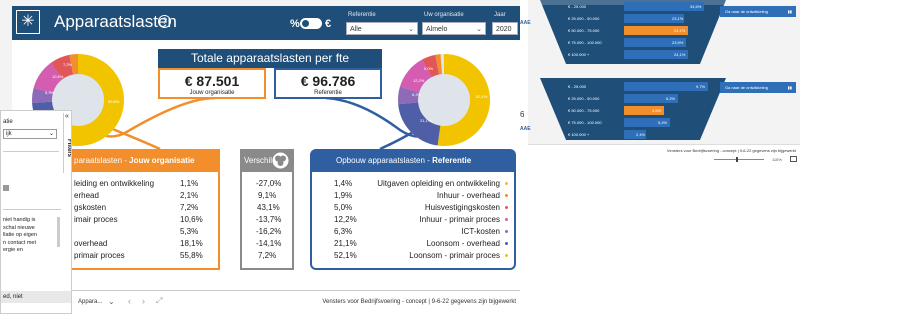  What do you see at coordinates (114, 183) in the screenshot?
I see `list-item: leiding en ontwikkeling` at bounding box center [114, 183].